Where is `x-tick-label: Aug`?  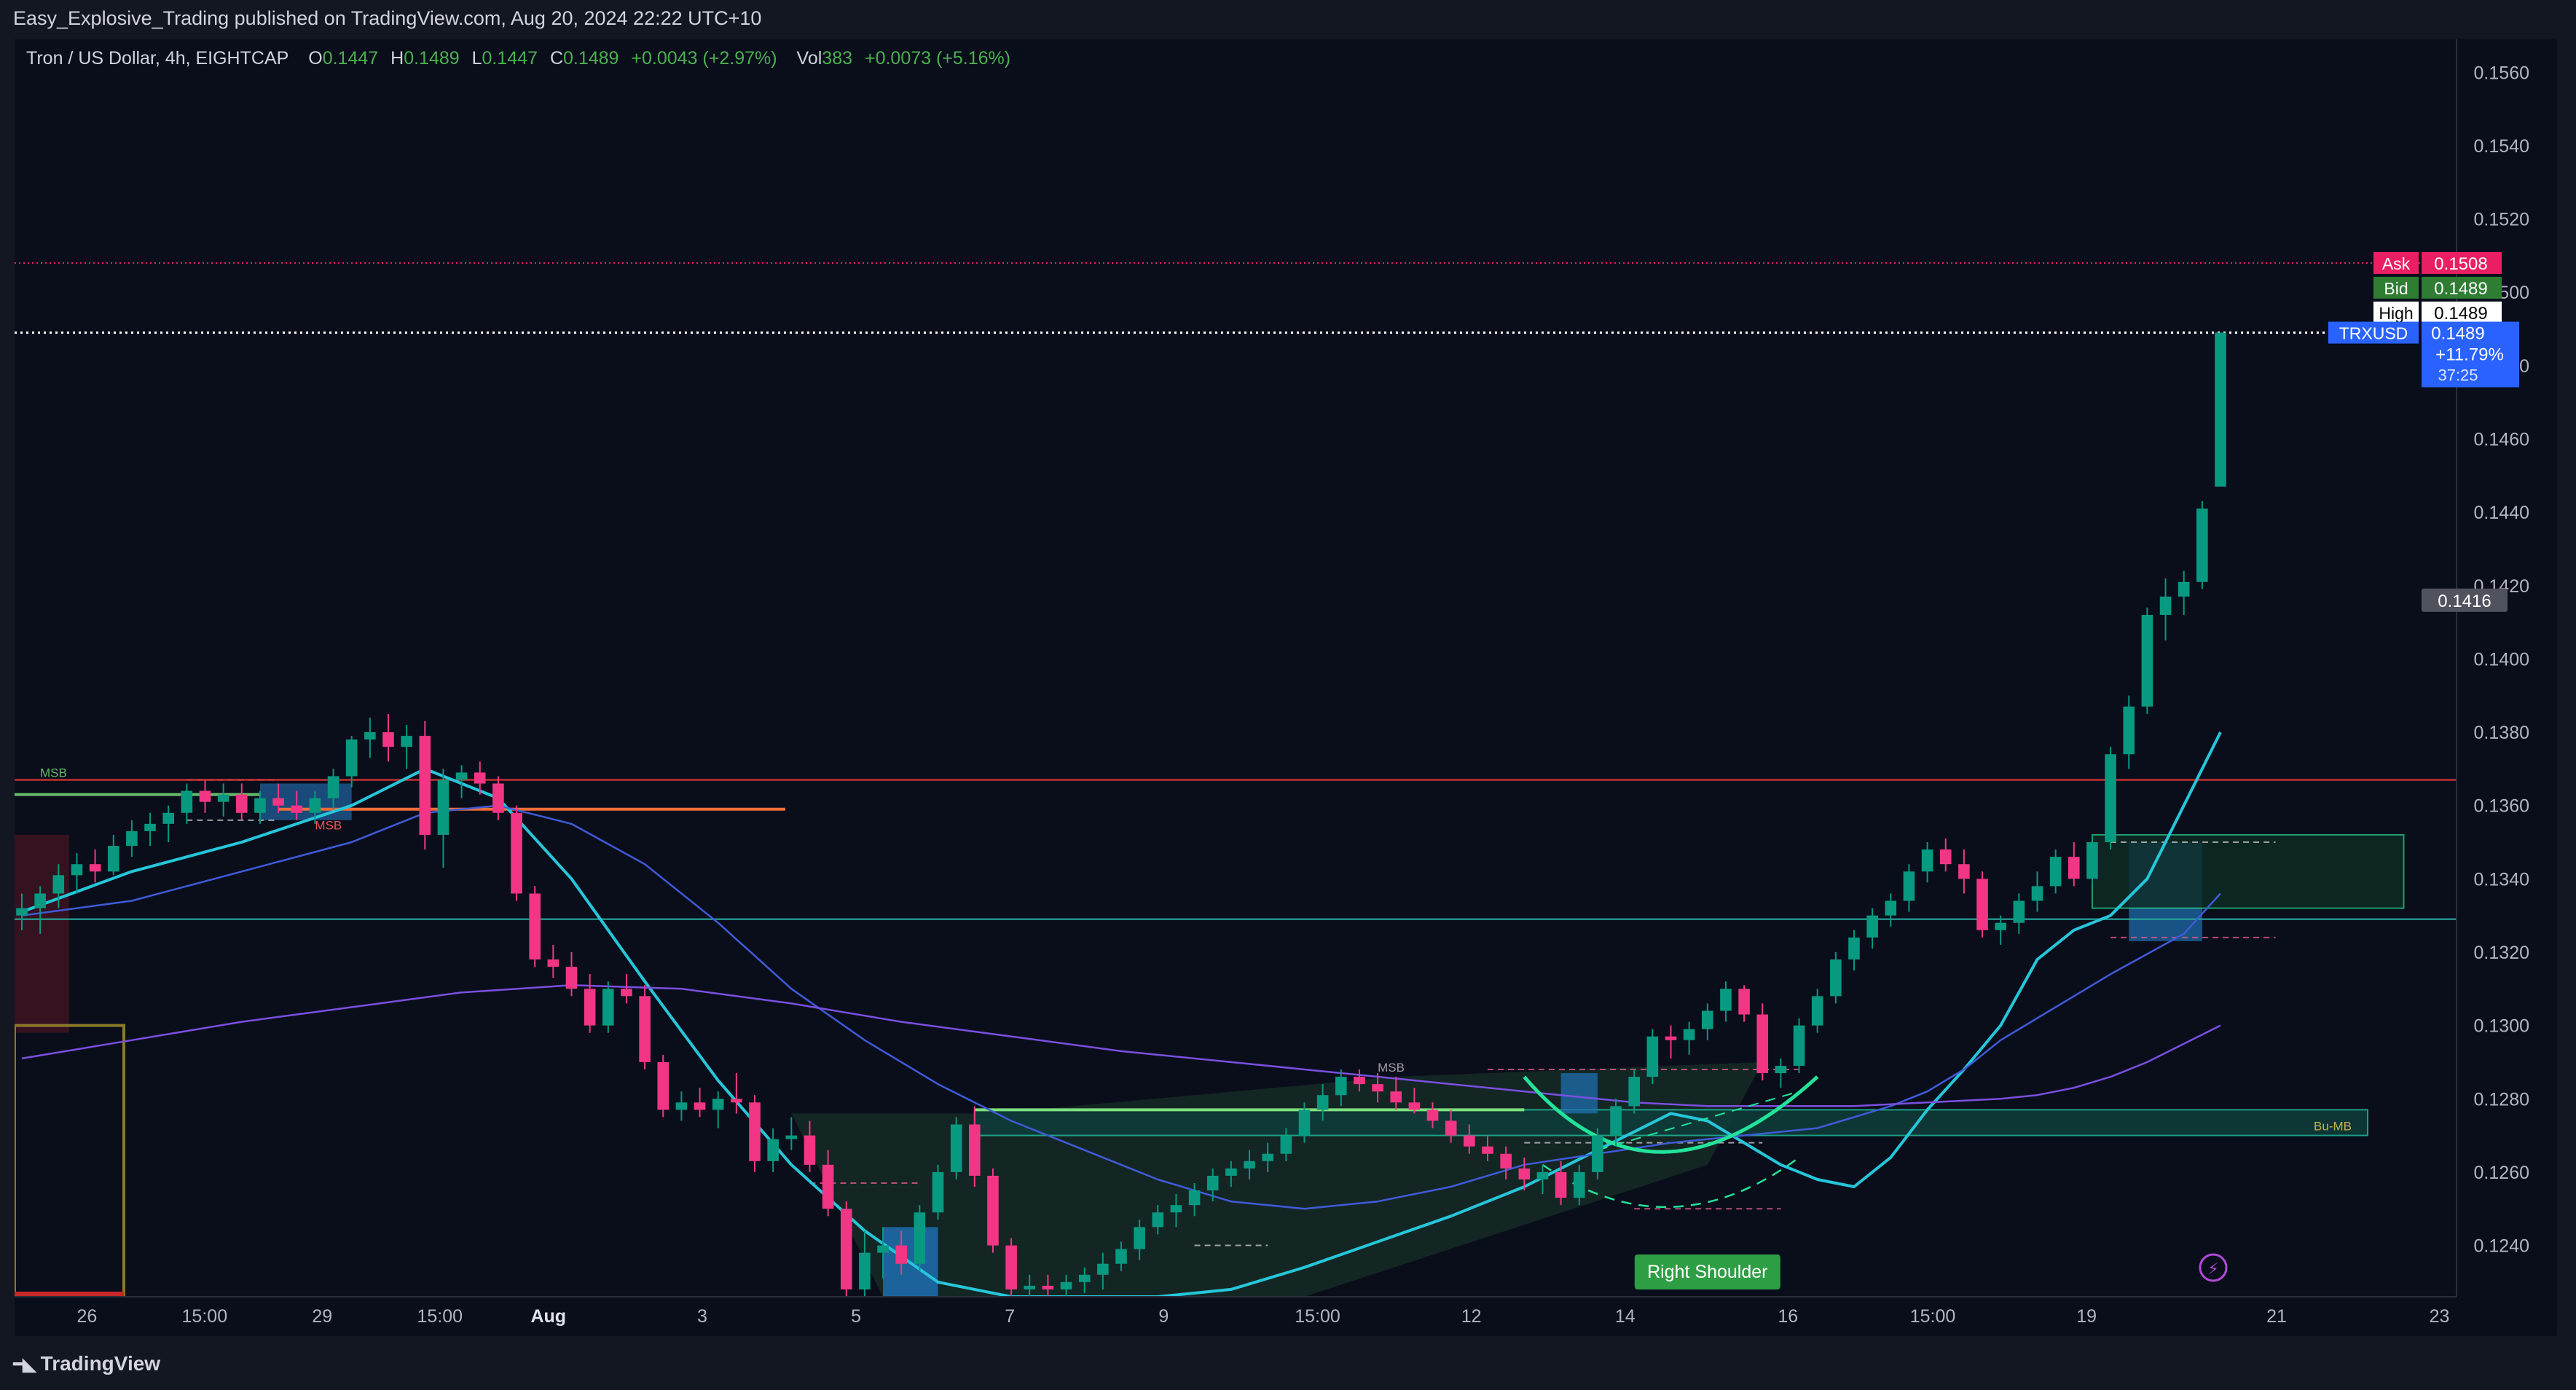 x-tick-label: Aug is located at coordinates (548, 1316).